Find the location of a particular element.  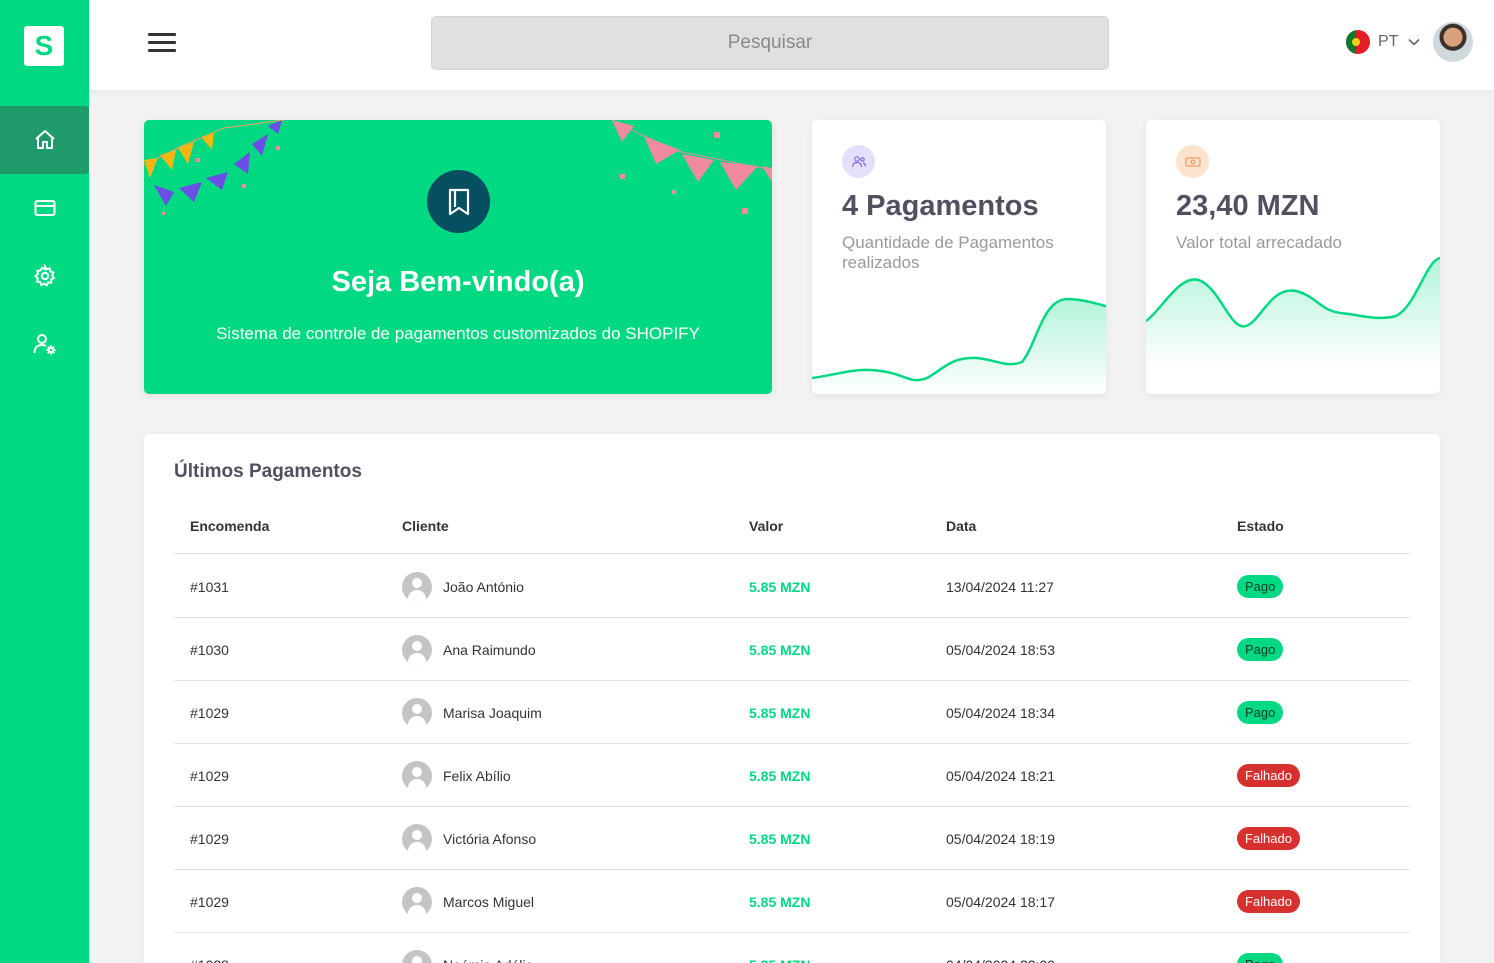

client-cell: Marcos Miguel is located at coordinates (468, 901).